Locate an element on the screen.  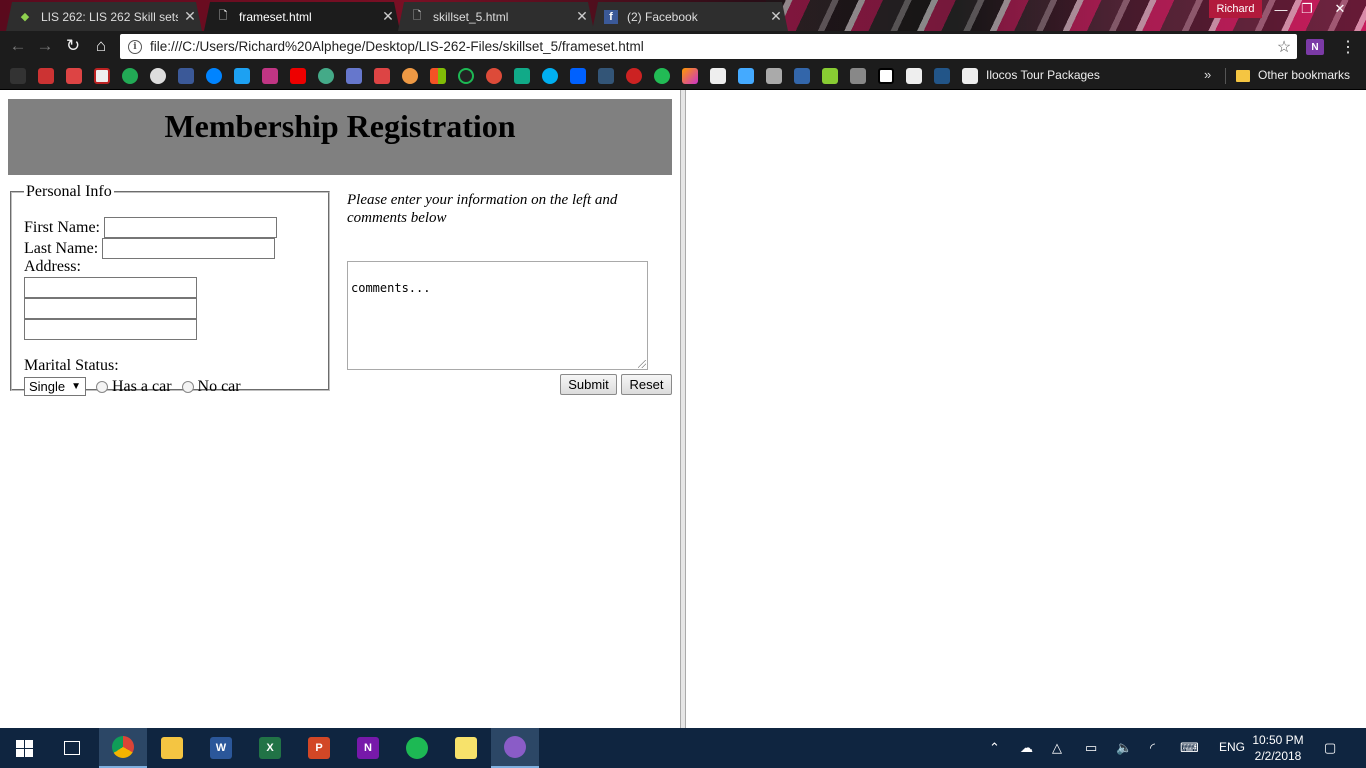
tab-lis262: ◆ LIS 262: LIS 262 Skill sets ✕ is located at coordinates (104, 16).